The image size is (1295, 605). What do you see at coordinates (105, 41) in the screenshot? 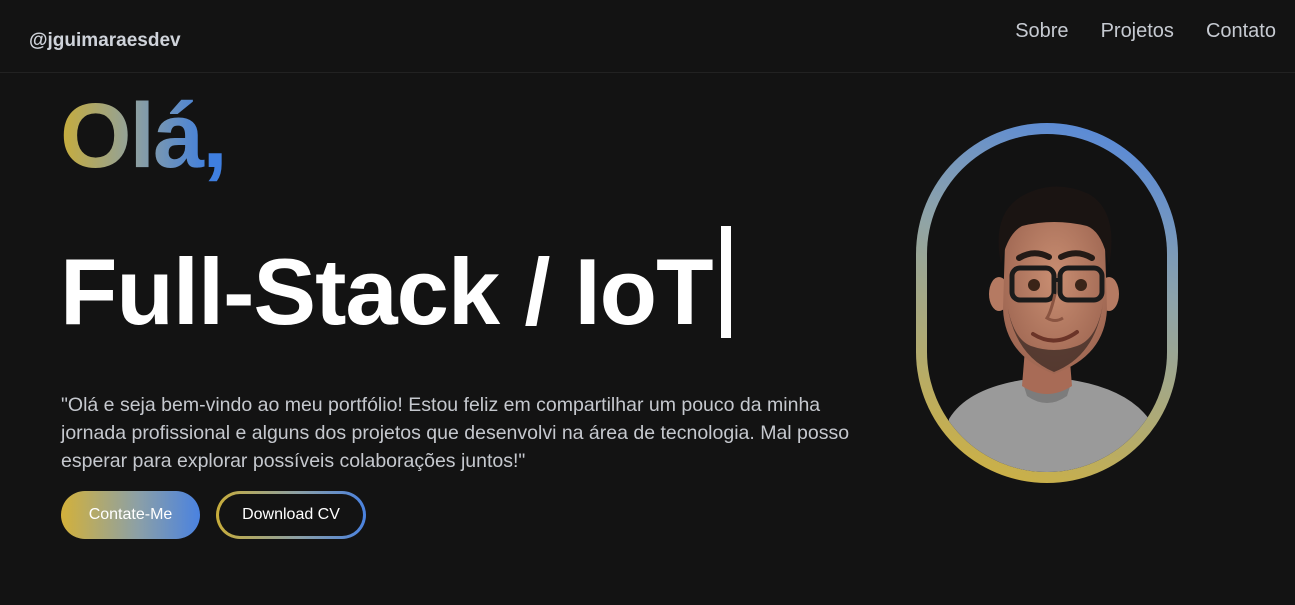
I see `brand-link: @jguimaraesdev` at bounding box center [105, 41].